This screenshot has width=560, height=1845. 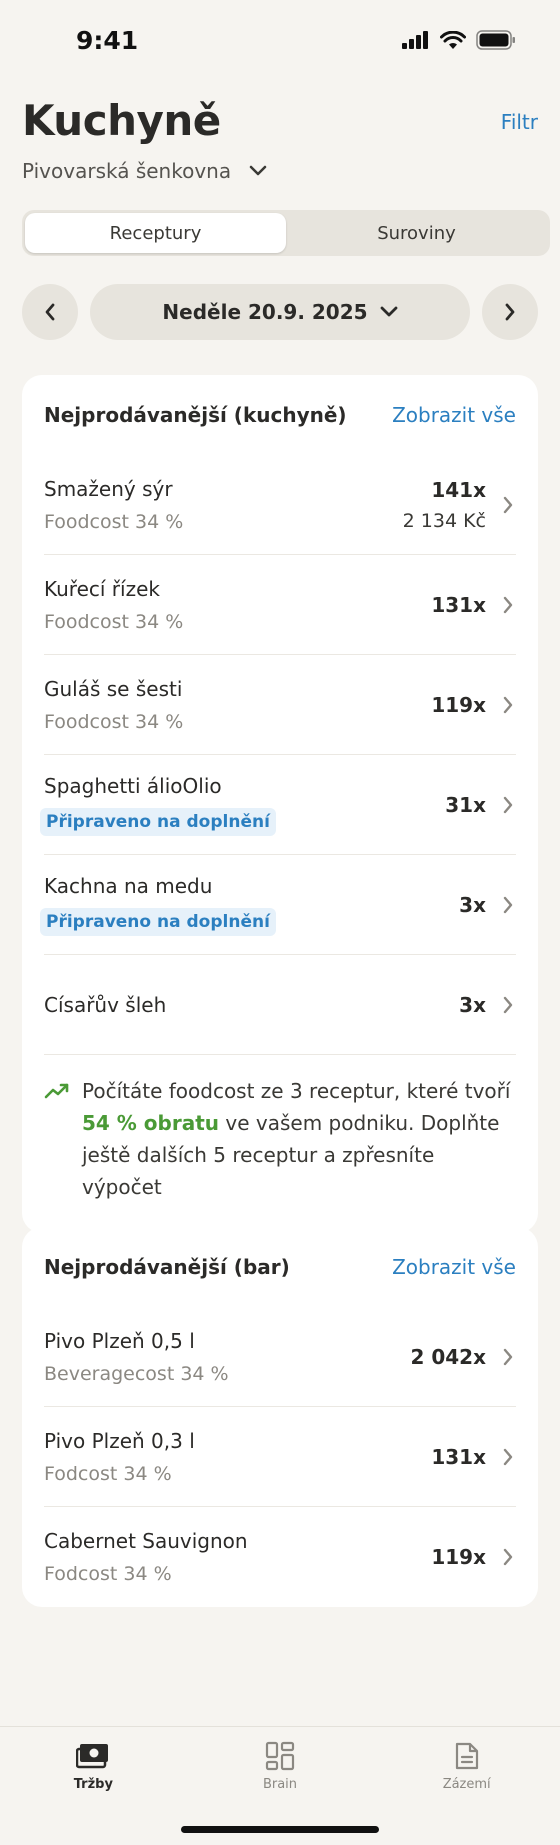 I want to click on item-name: Pivo Plzeň 0,3 l, so click(x=119, y=1440).